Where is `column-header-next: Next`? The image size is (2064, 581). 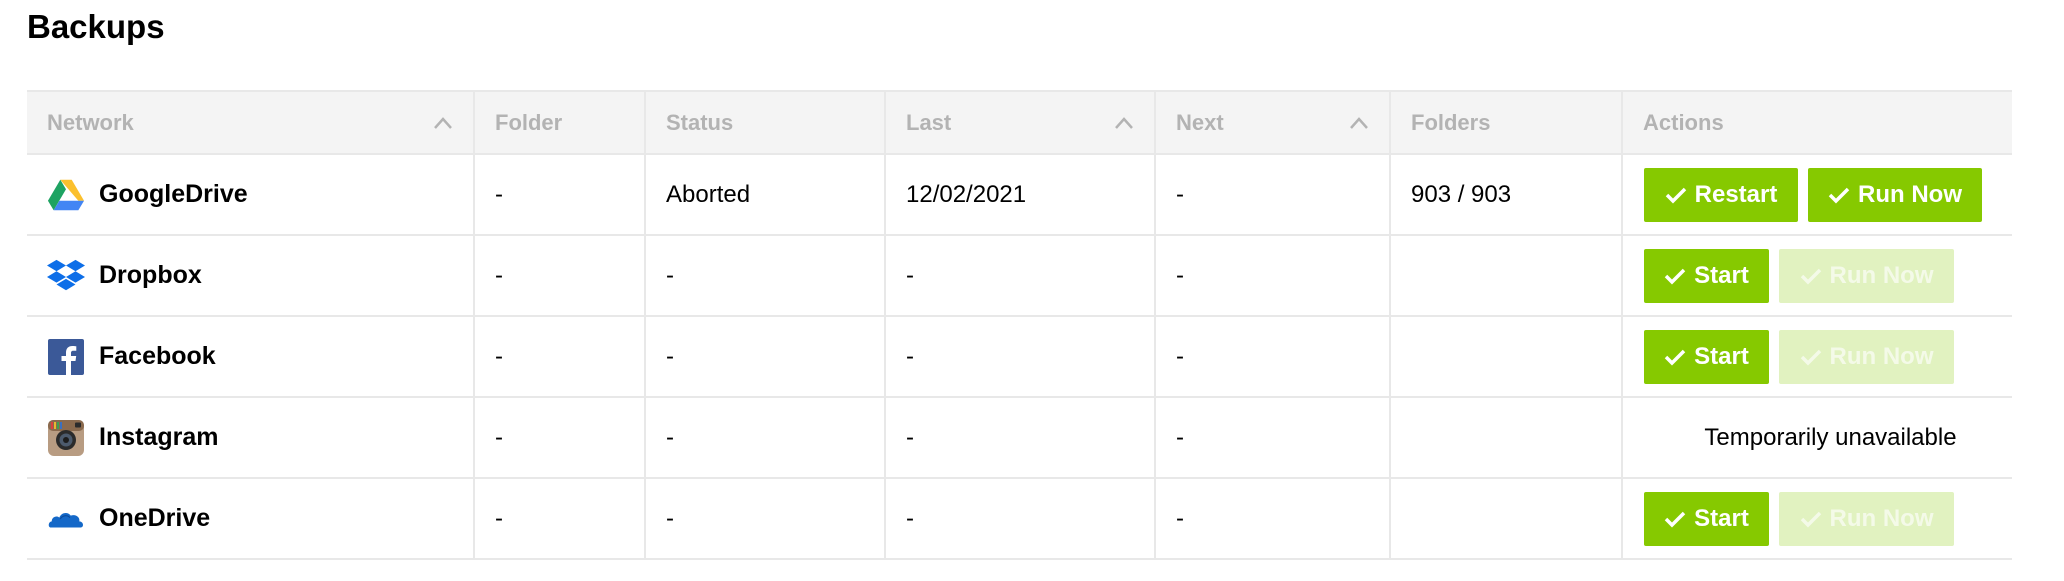 column-header-next: Next is located at coordinates (1272, 122).